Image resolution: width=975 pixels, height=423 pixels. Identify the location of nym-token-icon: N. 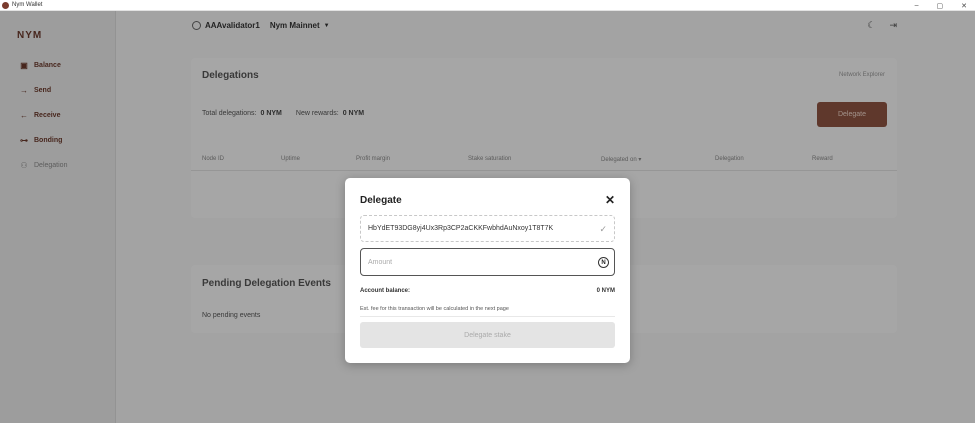
(603, 262).